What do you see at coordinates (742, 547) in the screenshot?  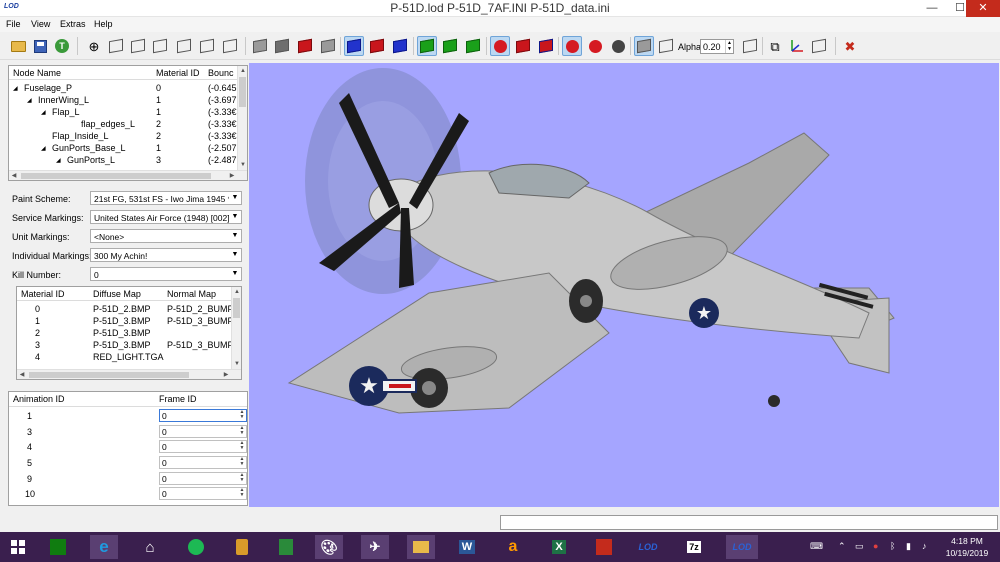 I see `lod-tool-active-icon: LOD` at bounding box center [742, 547].